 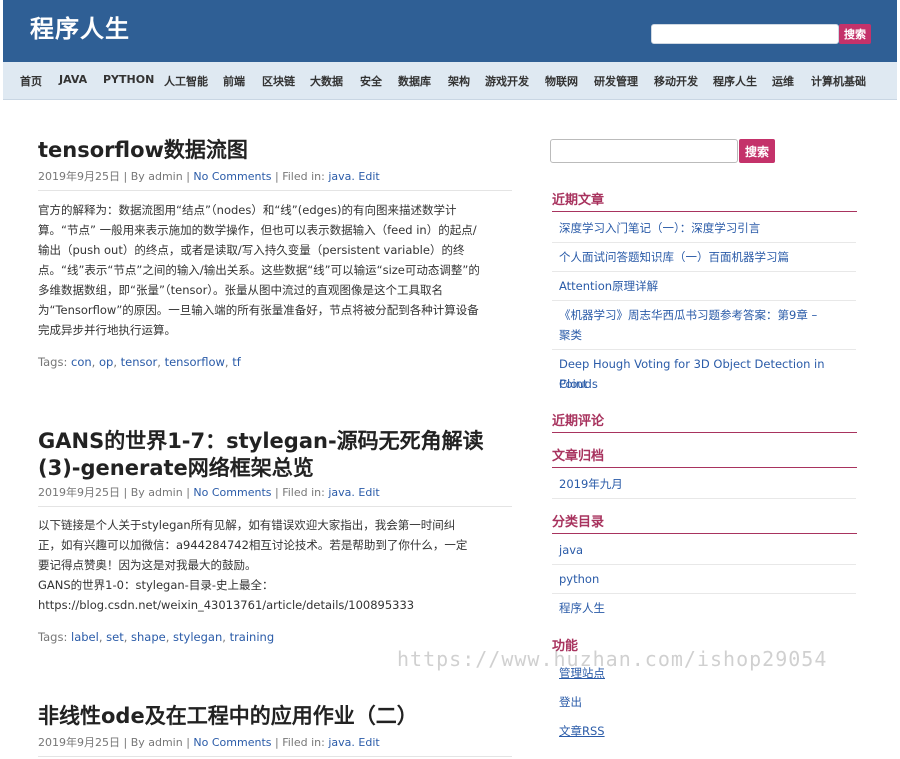 What do you see at coordinates (371, 81) in the screenshot?
I see `nav-item-security: 安全` at bounding box center [371, 81].